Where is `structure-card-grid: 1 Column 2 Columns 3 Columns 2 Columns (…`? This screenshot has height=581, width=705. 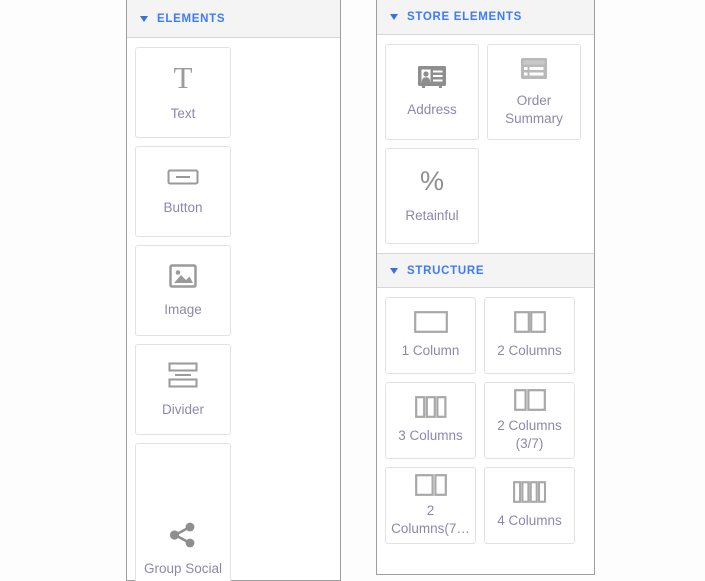 structure-card-grid: 1 Column 2 Columns 3 Columns 2 Columns (… is located at coordinates (485, 420).